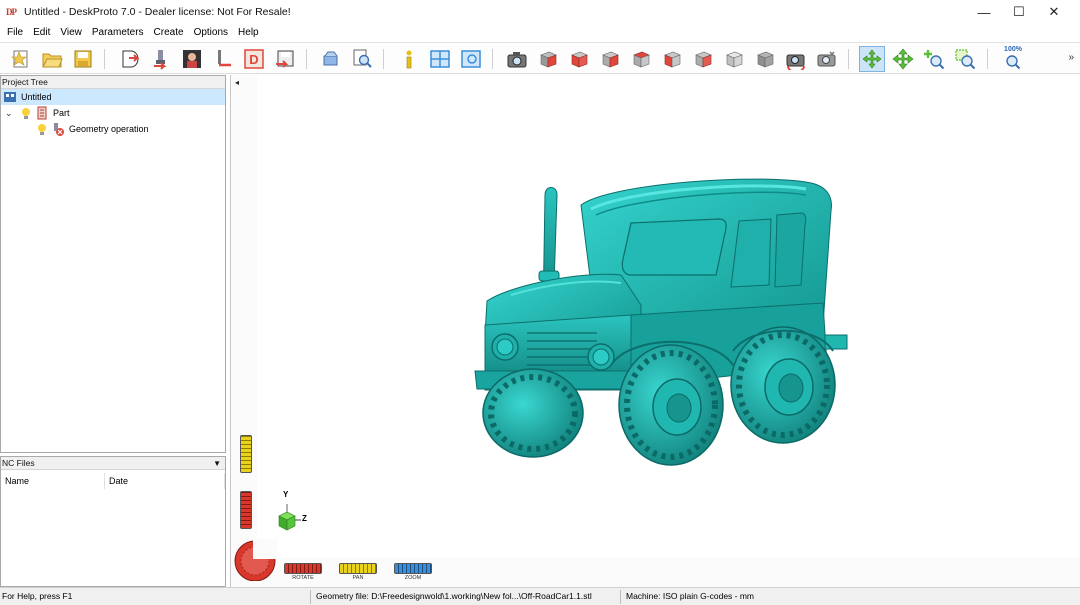  Describe the element at coordinates (1019, 12) in the screenshot. I see `maximize-button: ☐` at that location.